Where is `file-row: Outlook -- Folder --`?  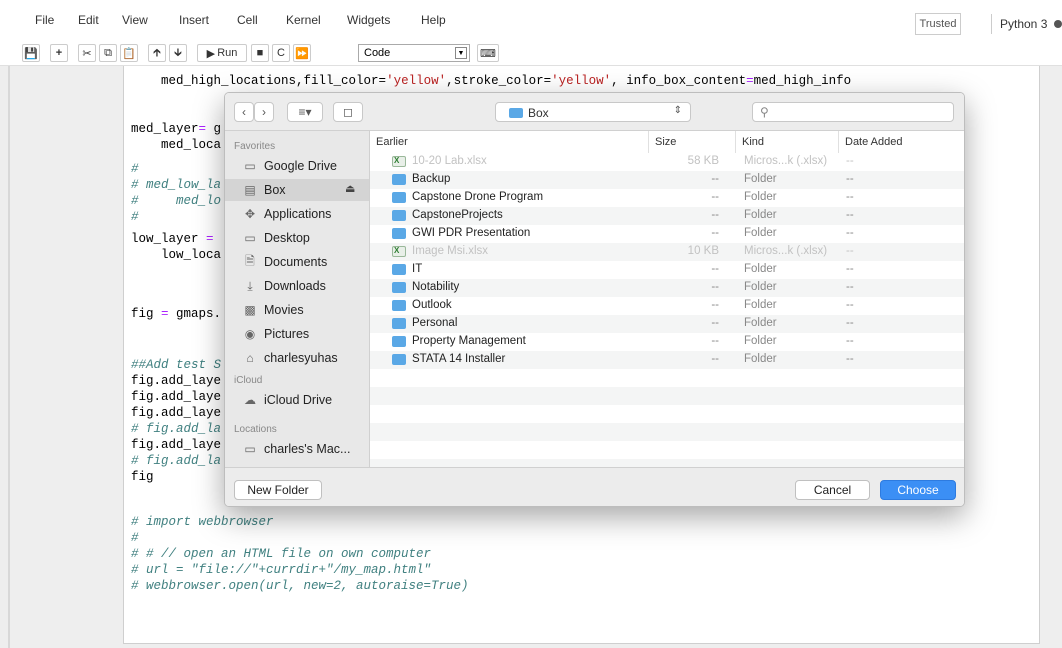
file-row: Outlook -- Folder -- is located at coordinates (667, 306).